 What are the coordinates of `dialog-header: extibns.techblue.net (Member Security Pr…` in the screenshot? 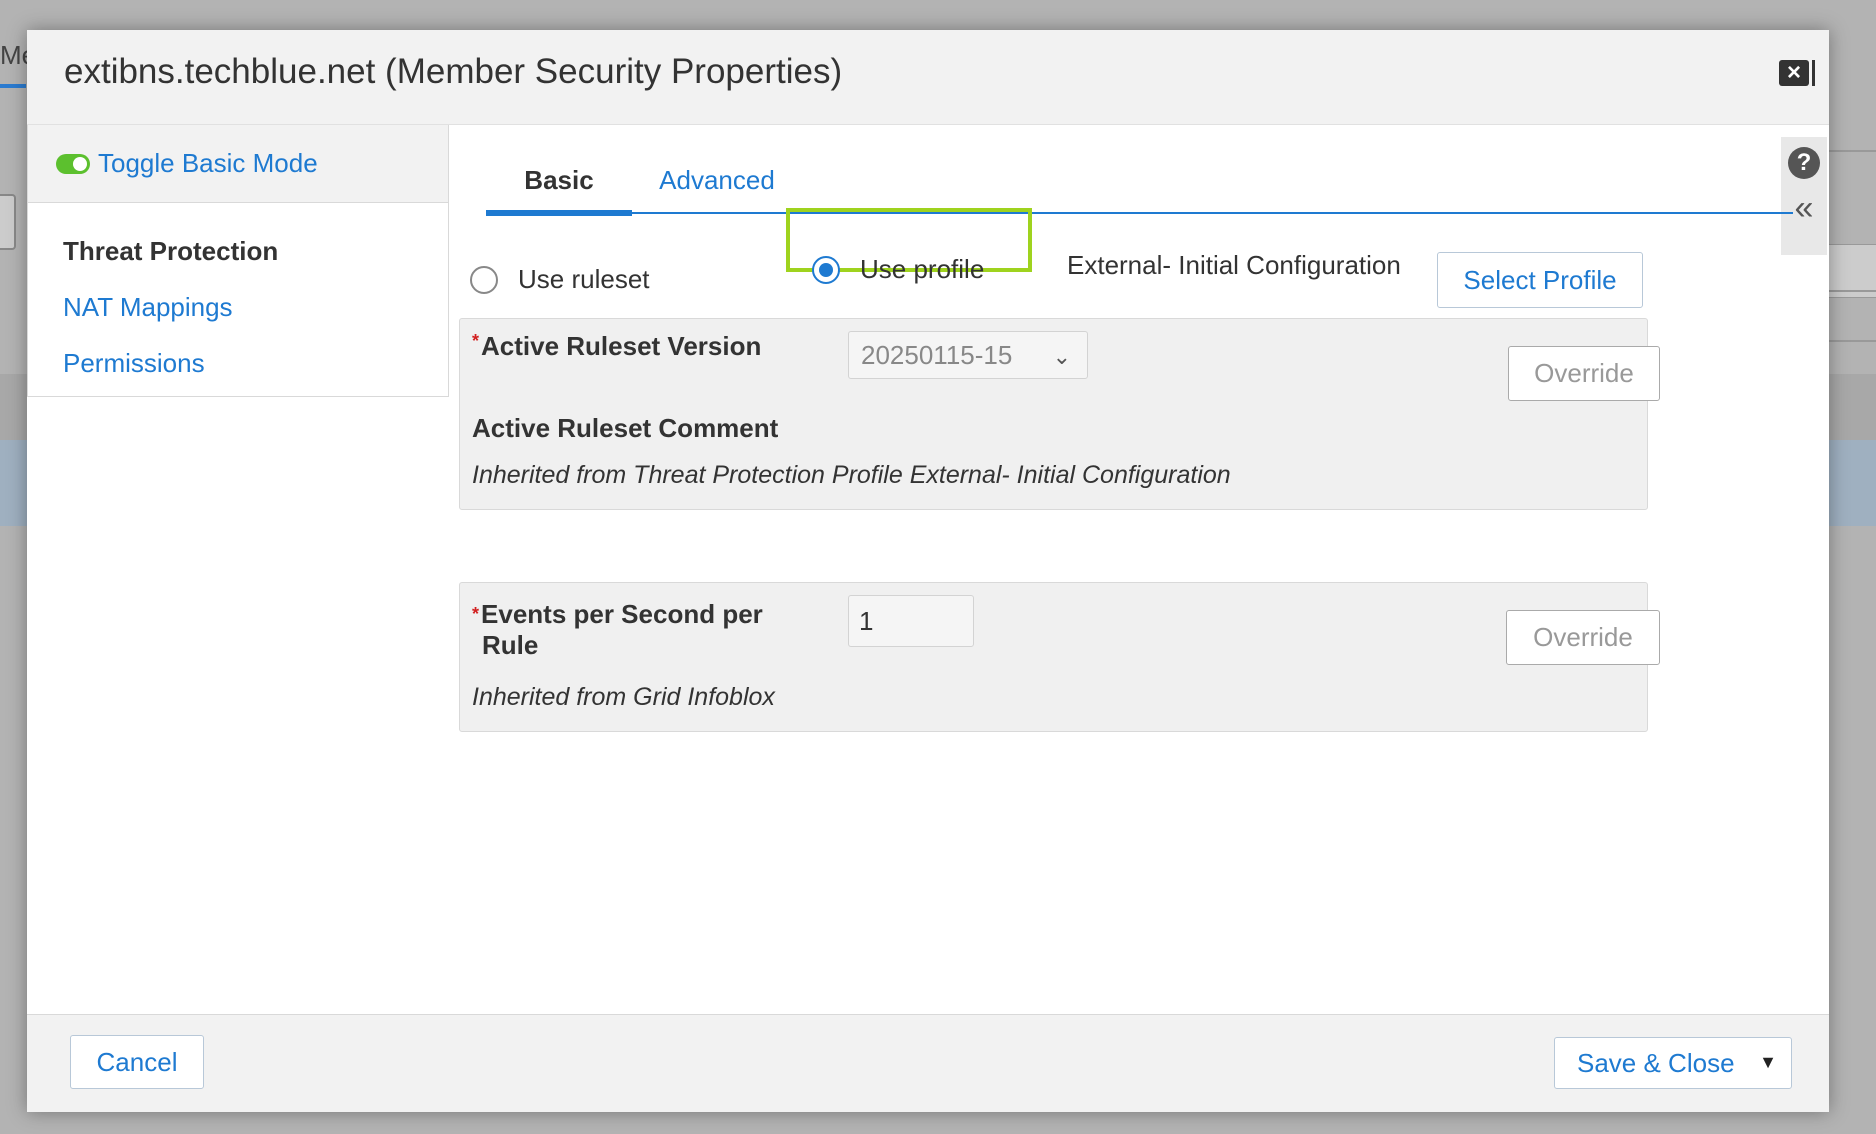 It's located at (928, 77).